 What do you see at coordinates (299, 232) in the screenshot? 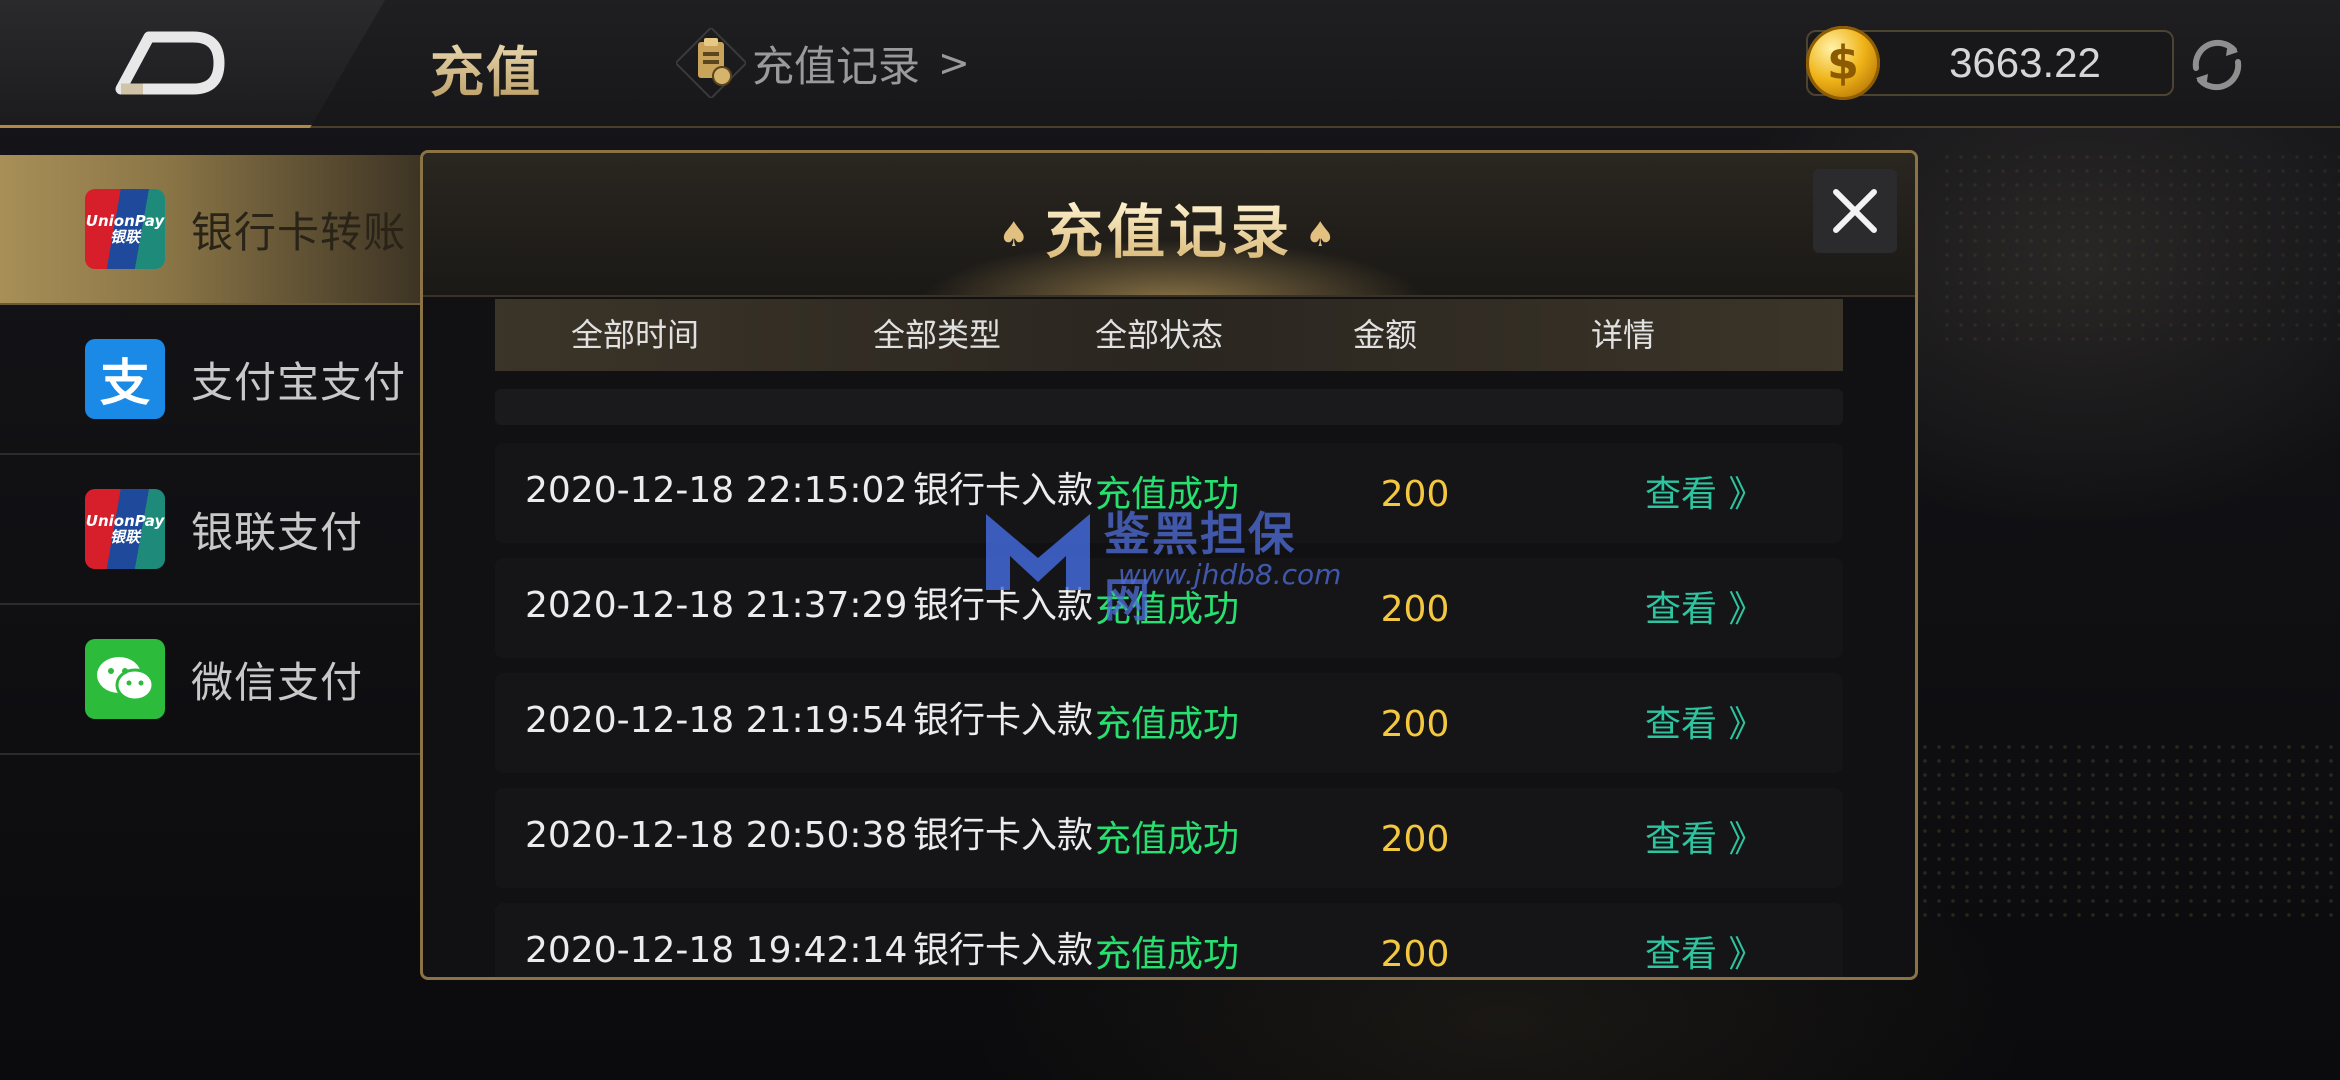
I see `sidebar-item-label: 银行卡转账` at bounding box center [299, 232].